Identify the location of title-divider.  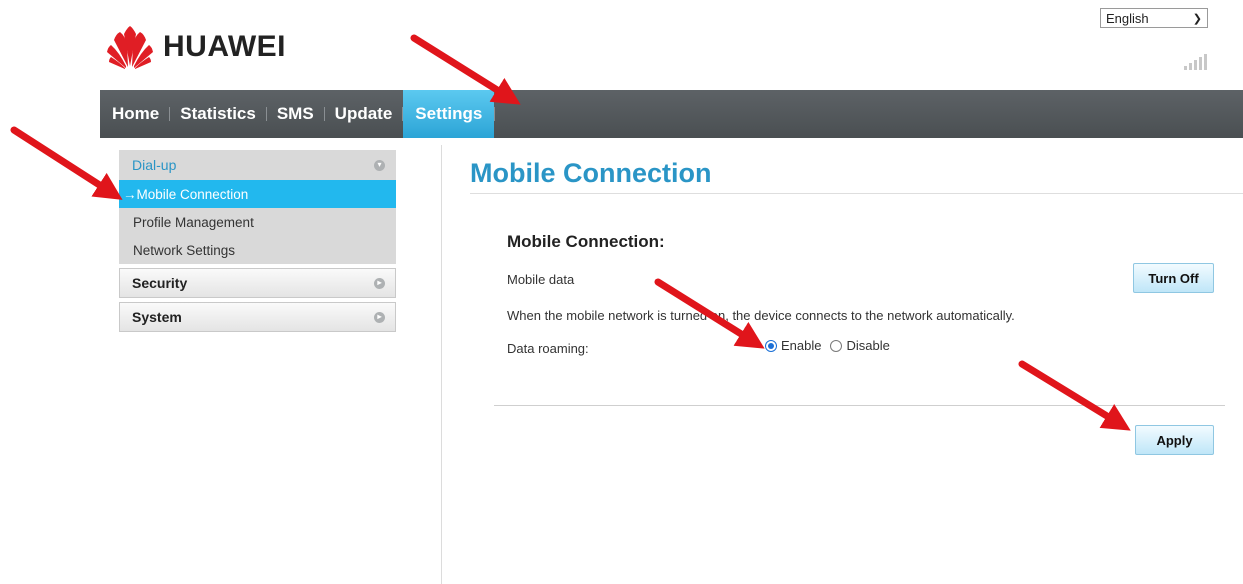
(856, 193).